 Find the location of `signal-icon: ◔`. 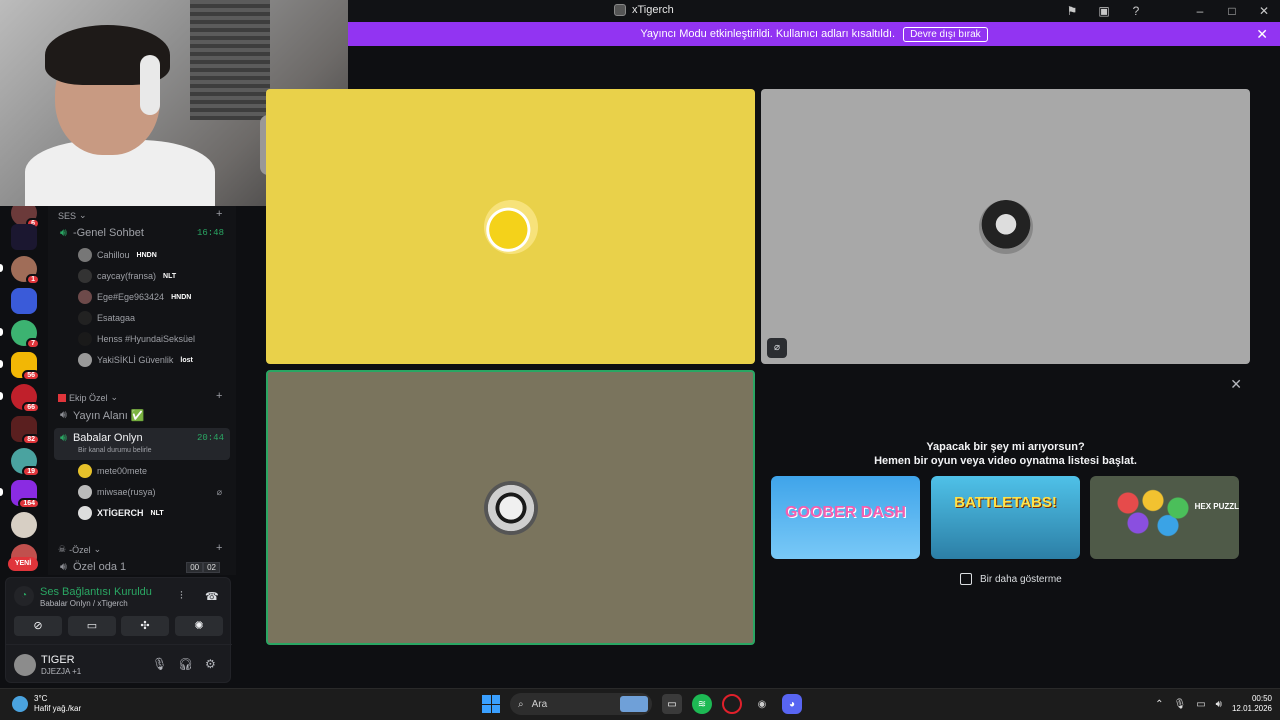

signal-icon: ◔ is located at coordinates (24, 596).